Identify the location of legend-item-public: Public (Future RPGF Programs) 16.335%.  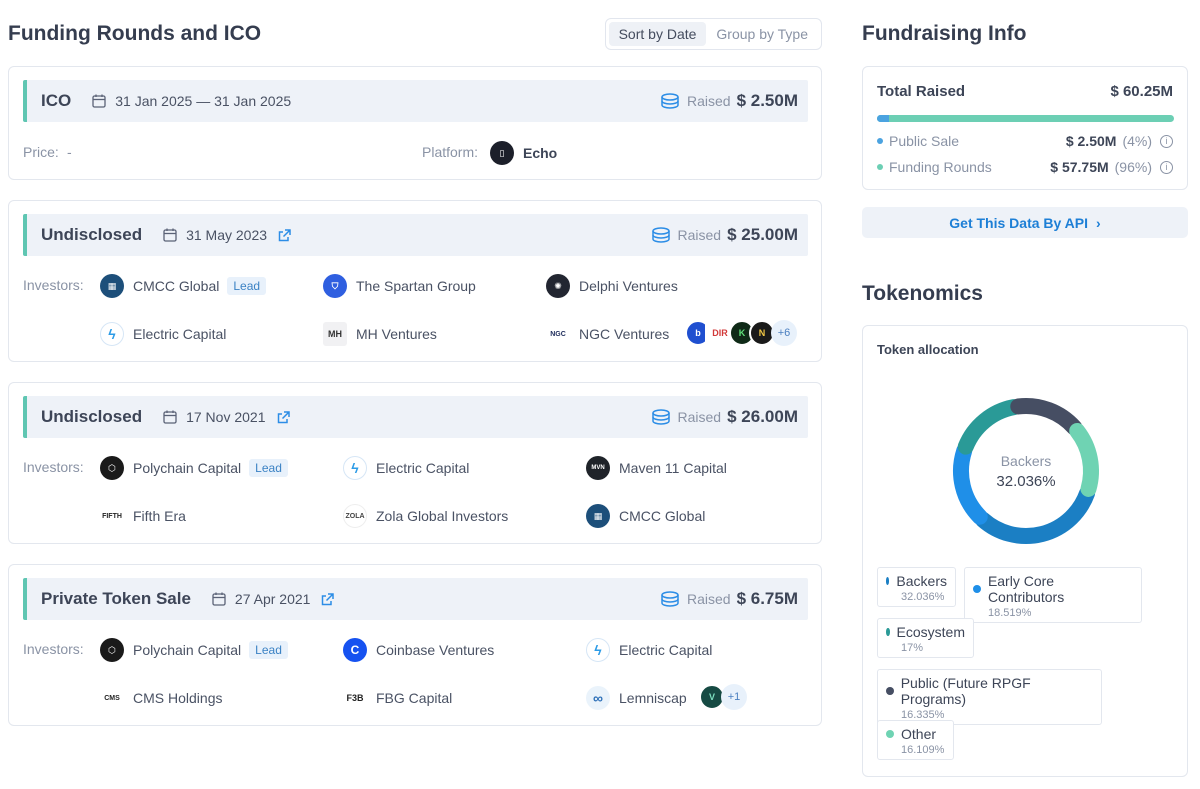
(989, 697).